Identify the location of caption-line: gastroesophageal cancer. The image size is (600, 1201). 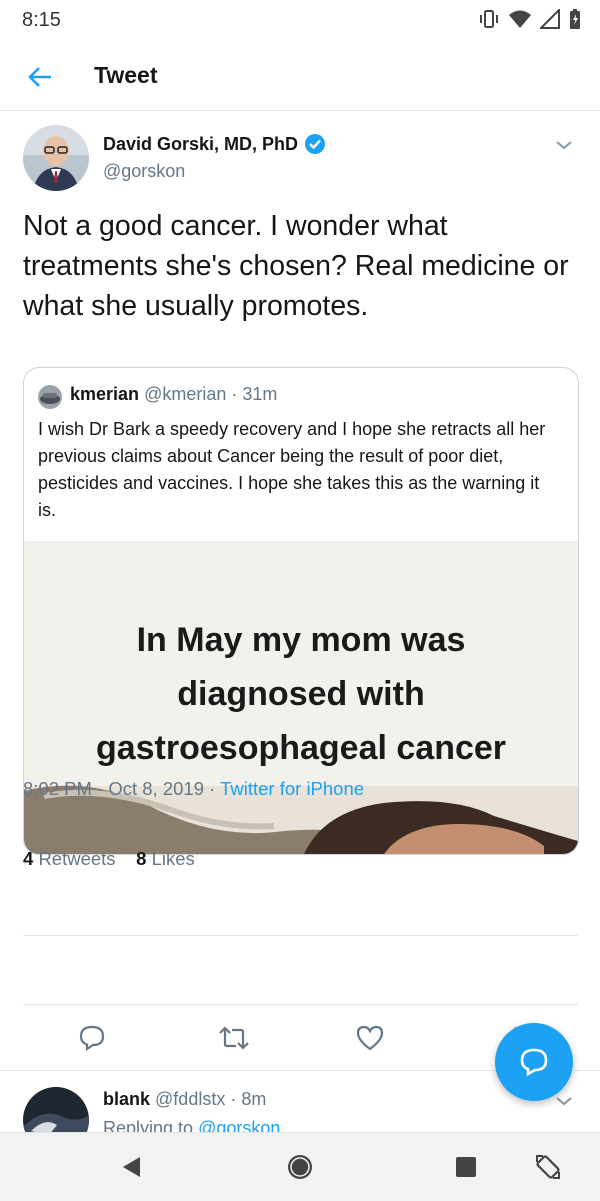
(301, 748).